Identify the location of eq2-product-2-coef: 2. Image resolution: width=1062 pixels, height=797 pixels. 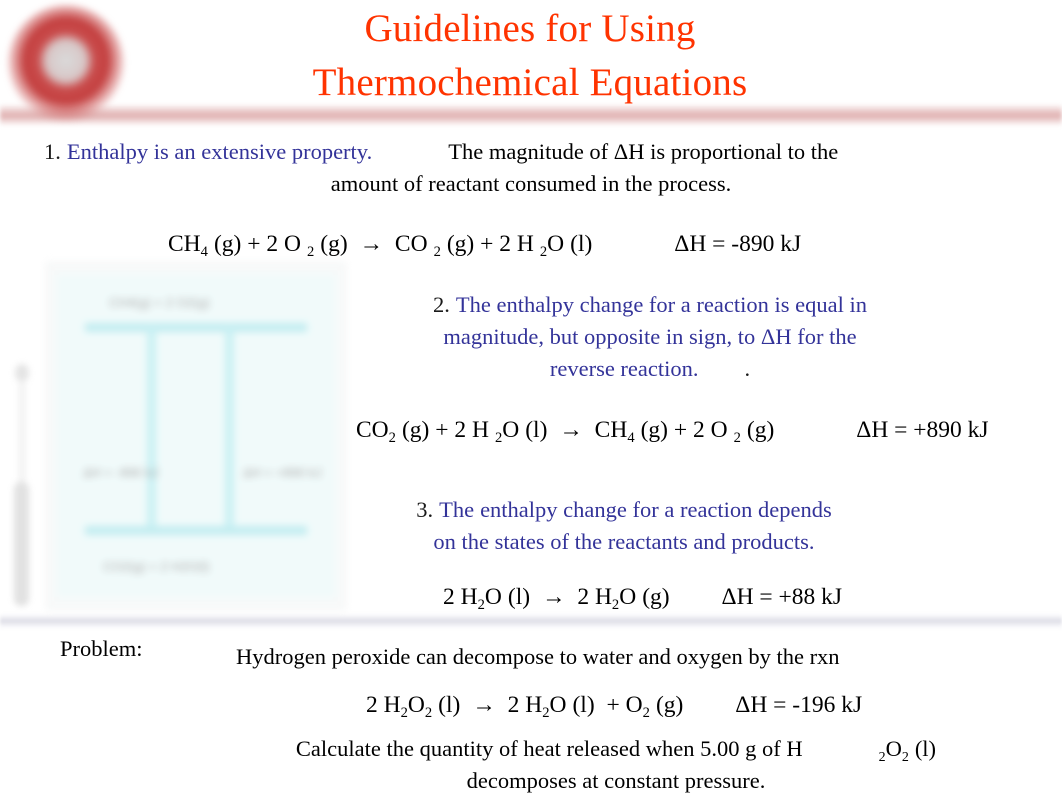
(699, 430).